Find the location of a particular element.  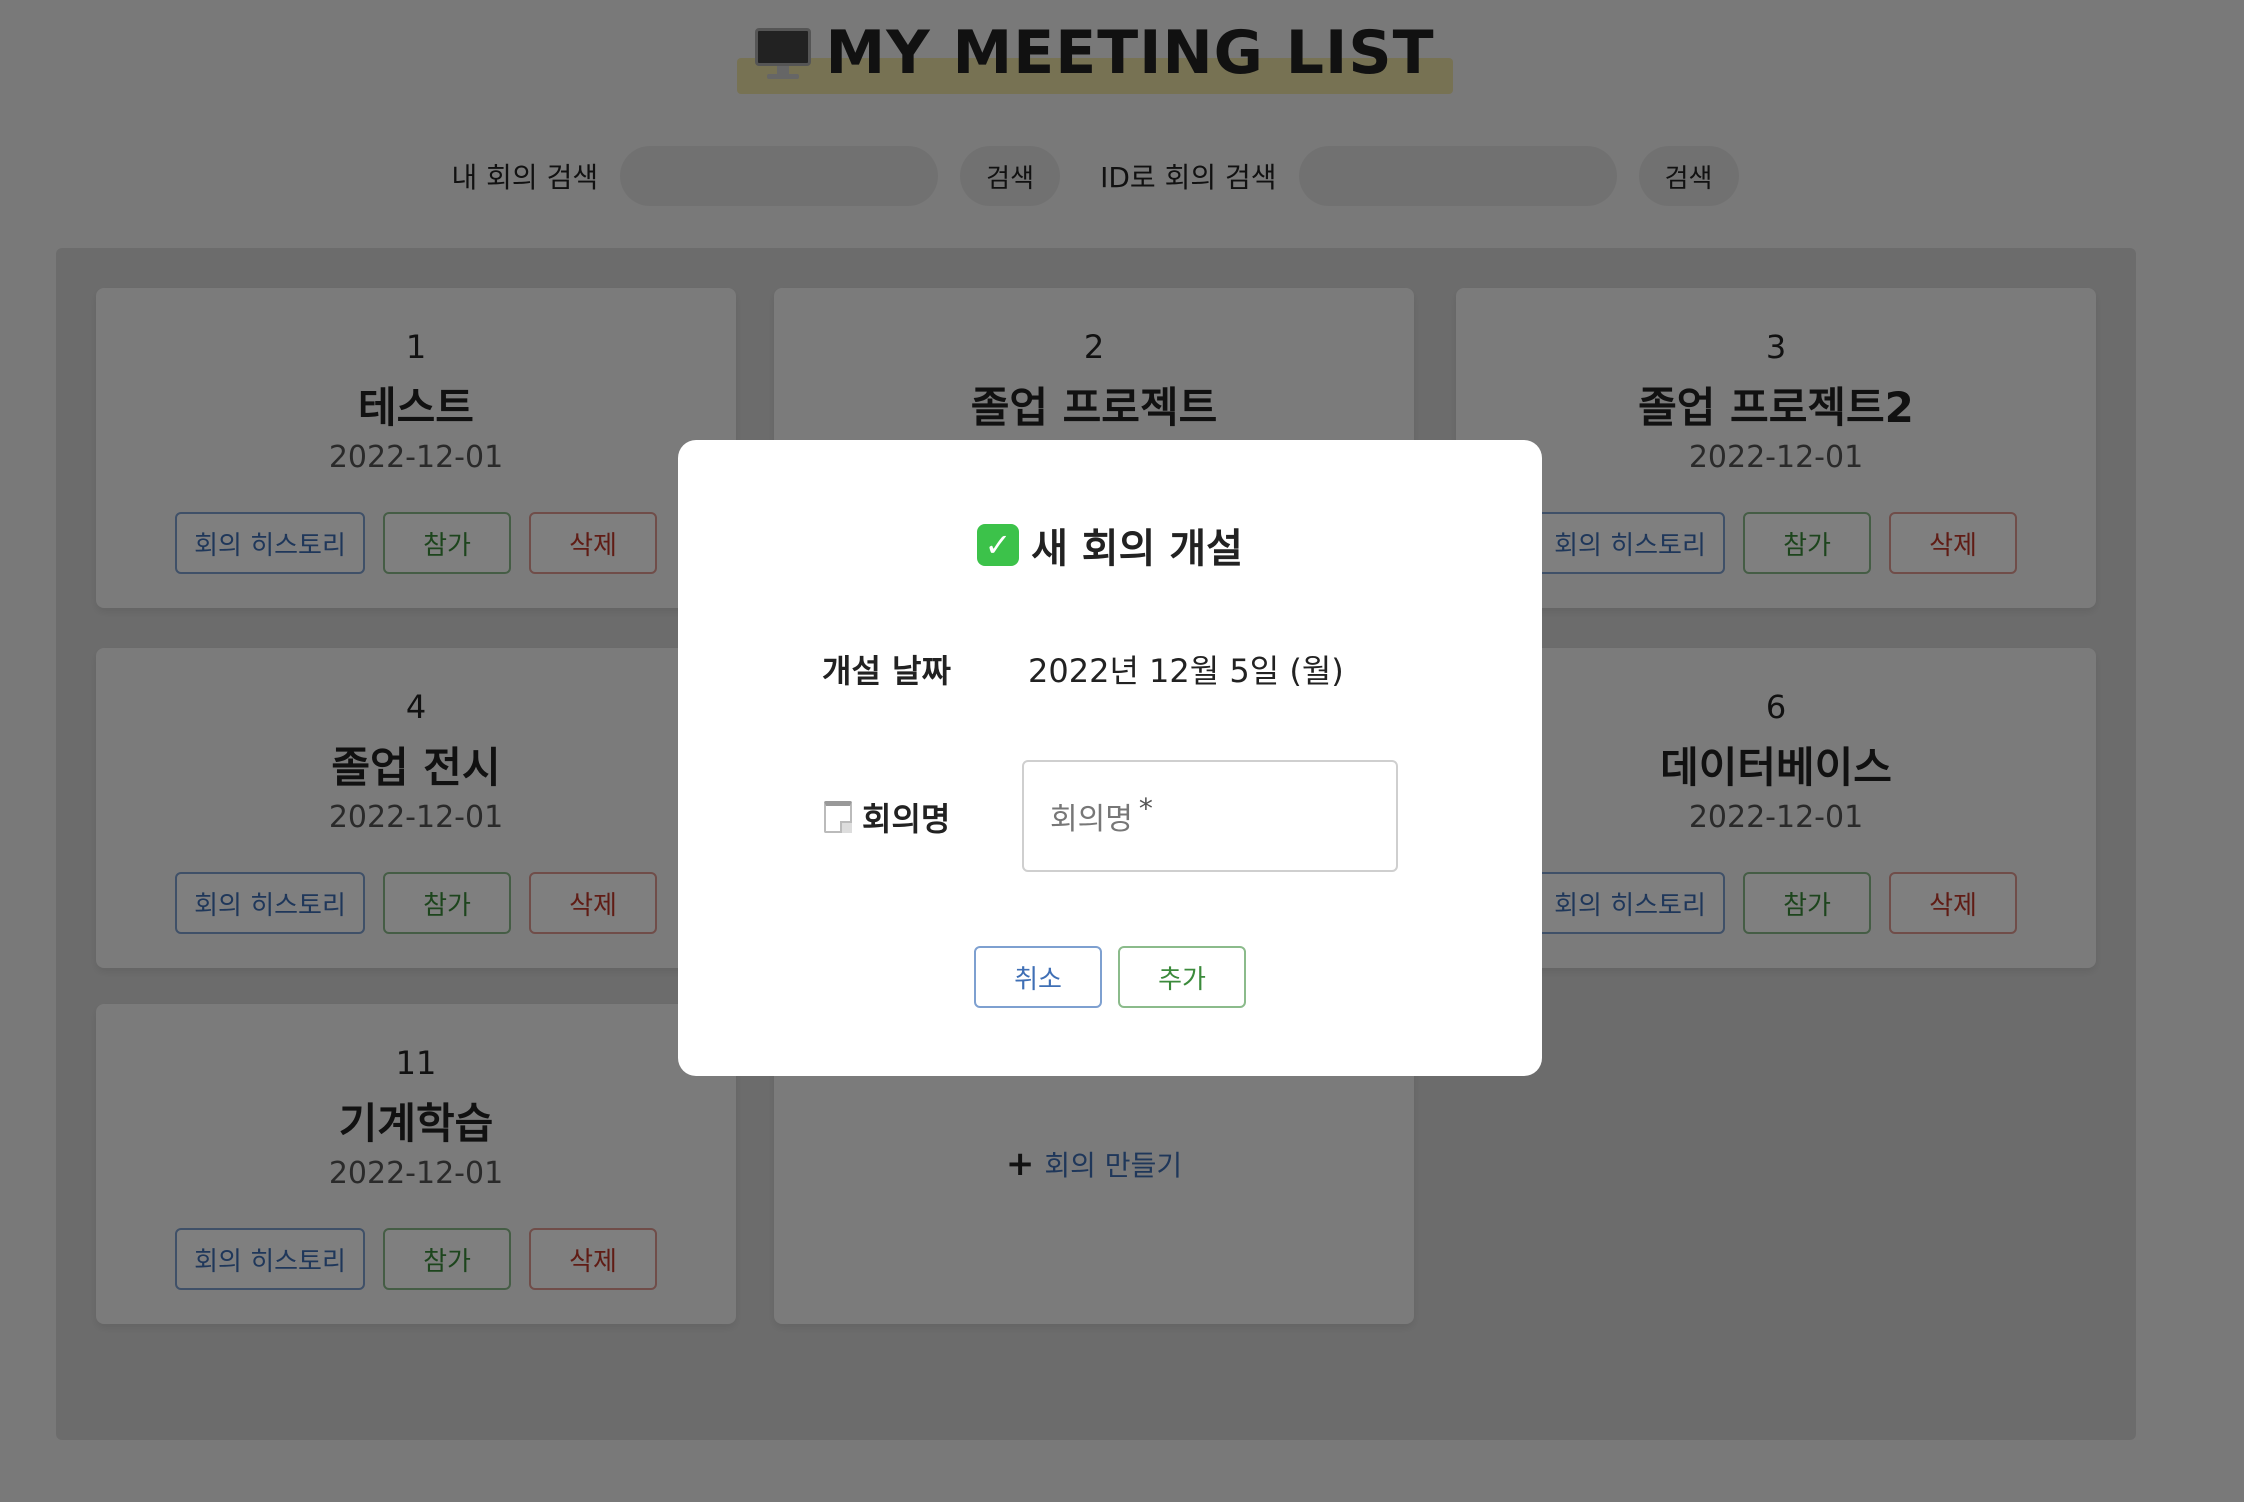

modal-title: ✓ 새 회의 개설 is located at coordinates (1110, 545).